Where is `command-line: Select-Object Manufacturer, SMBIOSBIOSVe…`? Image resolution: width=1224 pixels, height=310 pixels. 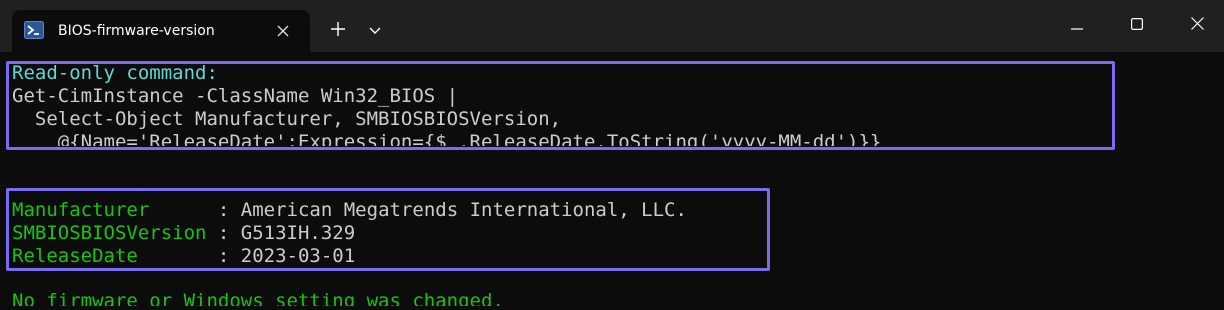
command-line: Select-Object Manufacturer, SMBIOSBIOSVe… is located at coordinates (287, 119).